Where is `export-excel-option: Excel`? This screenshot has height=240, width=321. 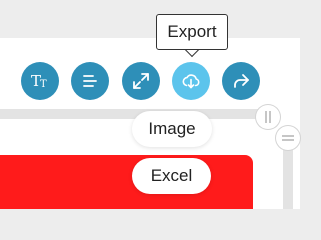
export-excel-option: Excel is located at coordinates (171, 176).